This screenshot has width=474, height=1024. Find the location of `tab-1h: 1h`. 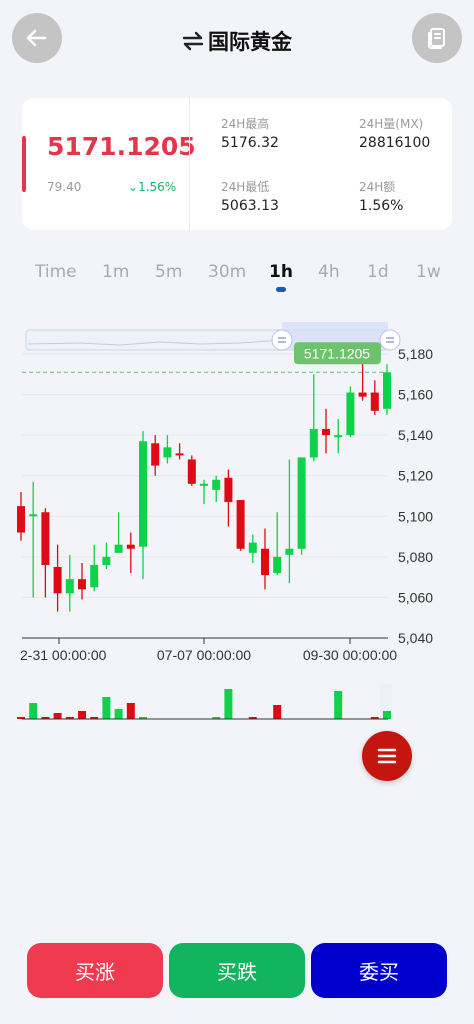

tab-1h: 1h is located at coordinates (281, 272).